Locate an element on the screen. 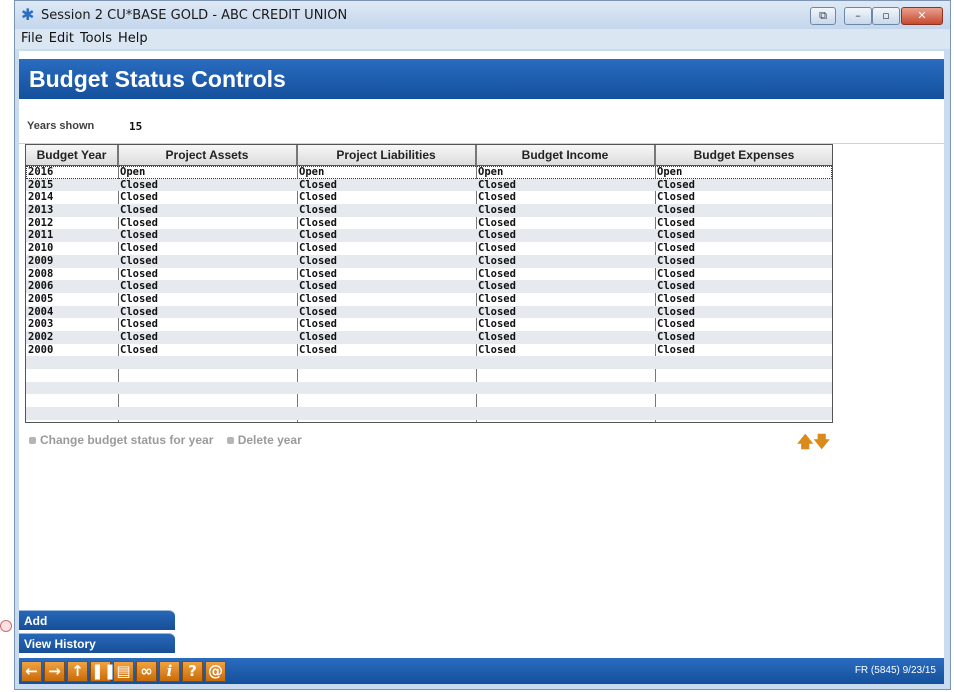 This screenshot has width=954, height=692. column-header-project-liabilities: Project Liabilities is located at coordinates (386, 155).